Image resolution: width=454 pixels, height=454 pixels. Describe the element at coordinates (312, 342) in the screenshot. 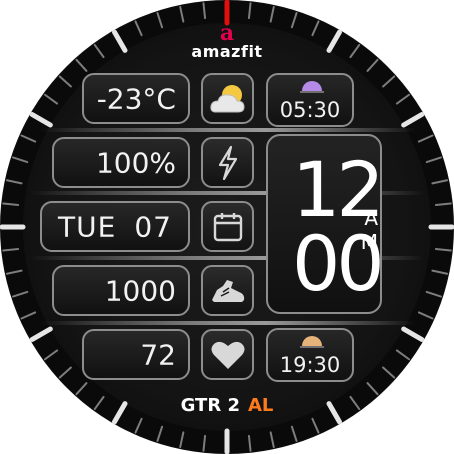

I see `sunset-icon` at that location.